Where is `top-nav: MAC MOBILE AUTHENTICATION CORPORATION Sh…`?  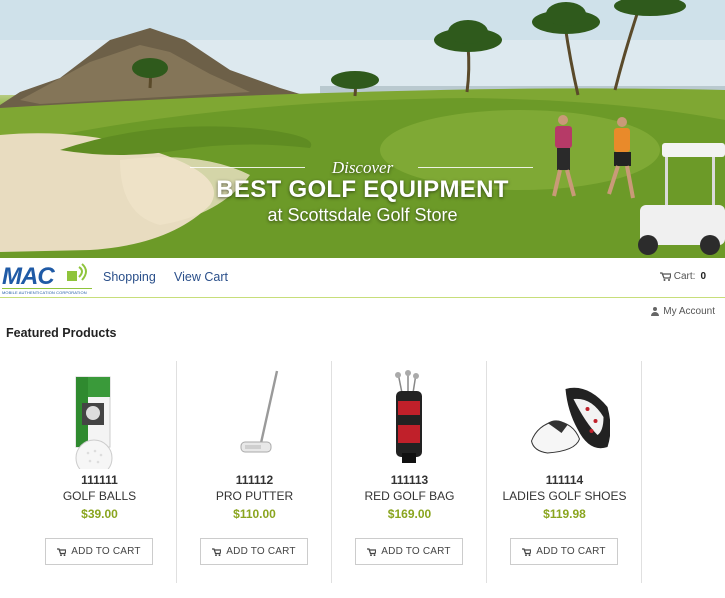
top-nav: MAC MOBILE AUTHENTICATION CORPORATION Sh… is located at coordinates (362, 278).